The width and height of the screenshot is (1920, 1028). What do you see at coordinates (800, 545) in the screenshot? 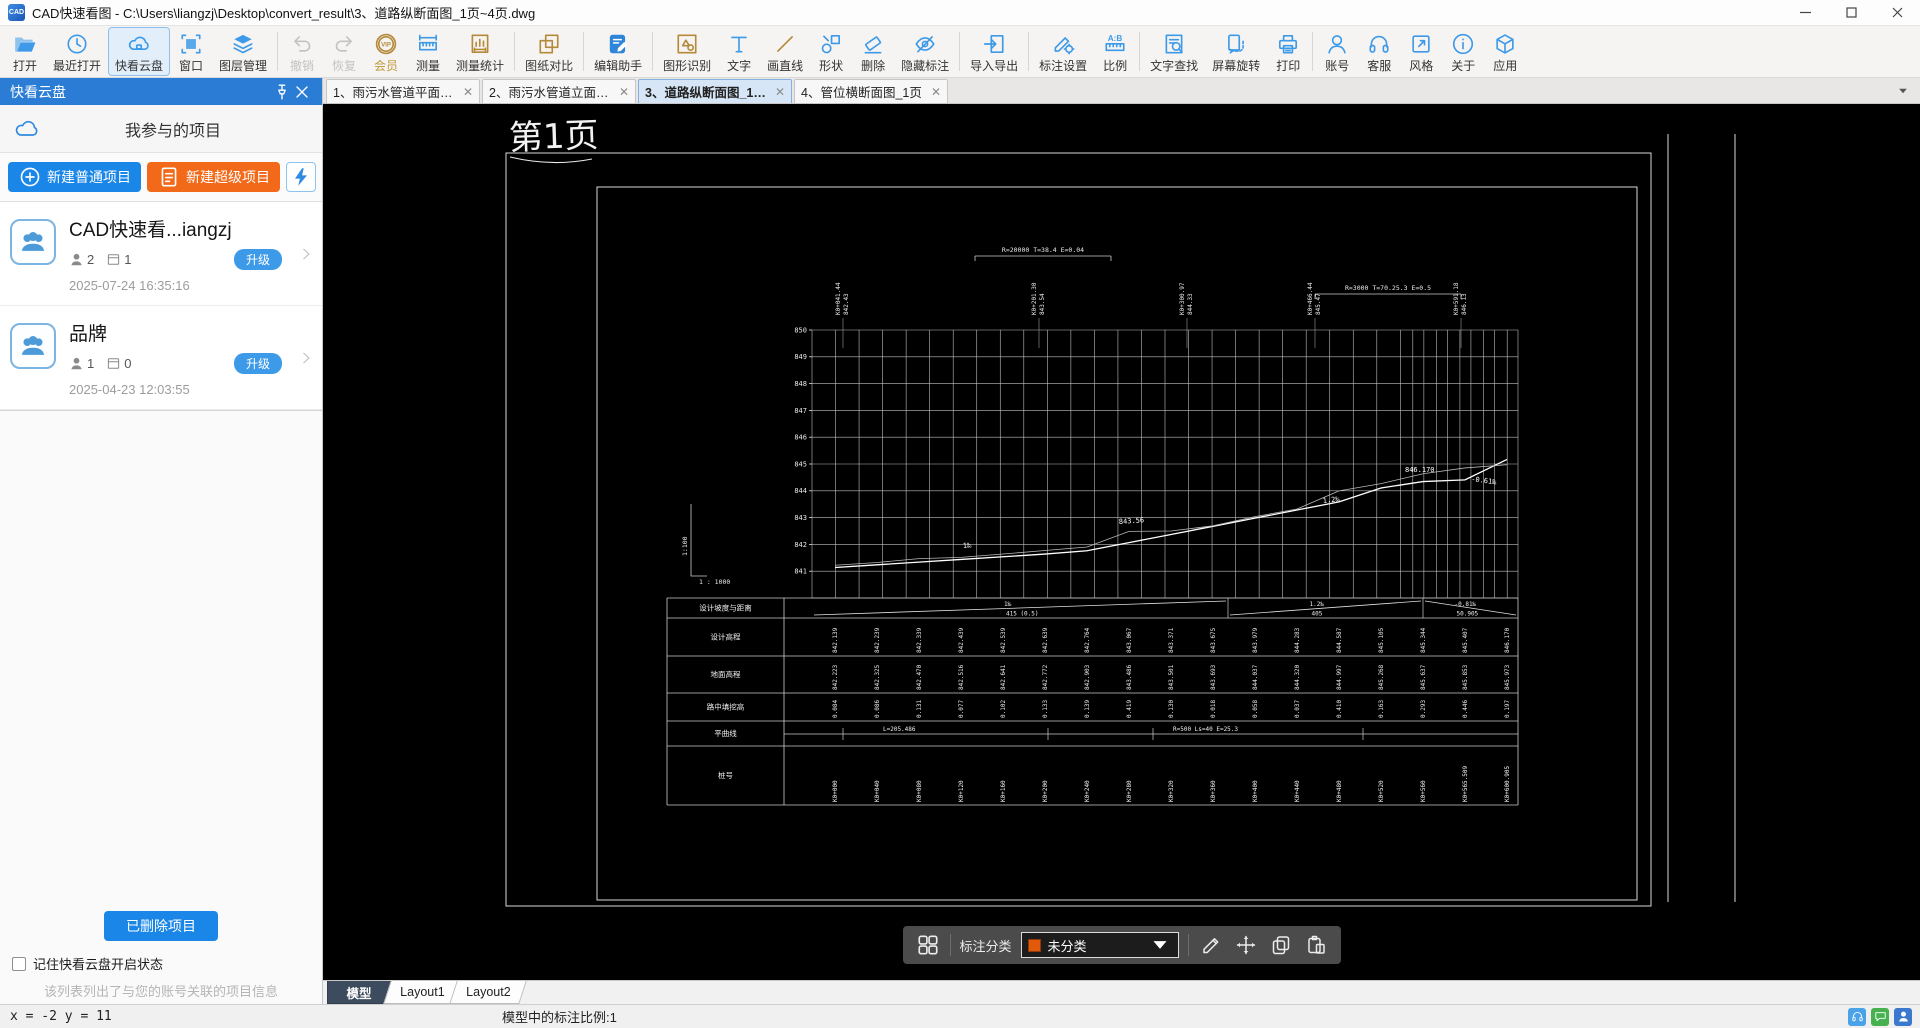
I see `svg-text: 842` at bounding box center [800, 545].